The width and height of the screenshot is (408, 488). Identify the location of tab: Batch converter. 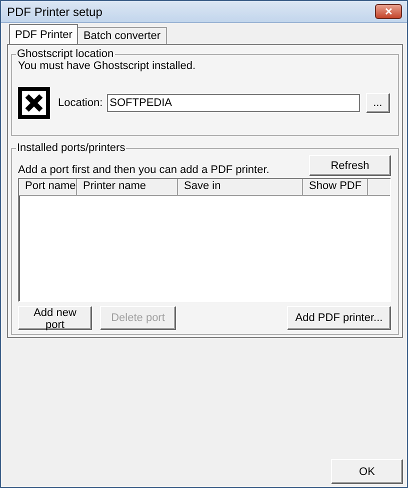
(122, 35).